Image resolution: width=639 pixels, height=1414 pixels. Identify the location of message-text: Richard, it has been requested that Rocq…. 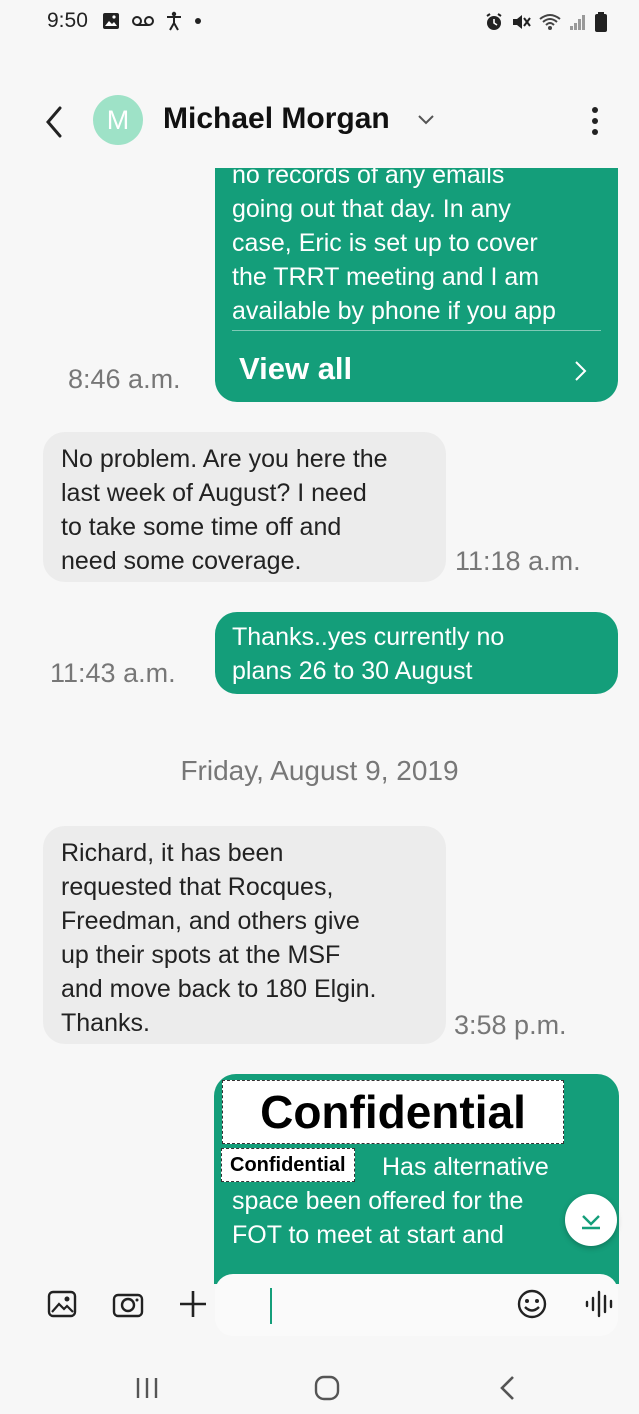
(219, 938).